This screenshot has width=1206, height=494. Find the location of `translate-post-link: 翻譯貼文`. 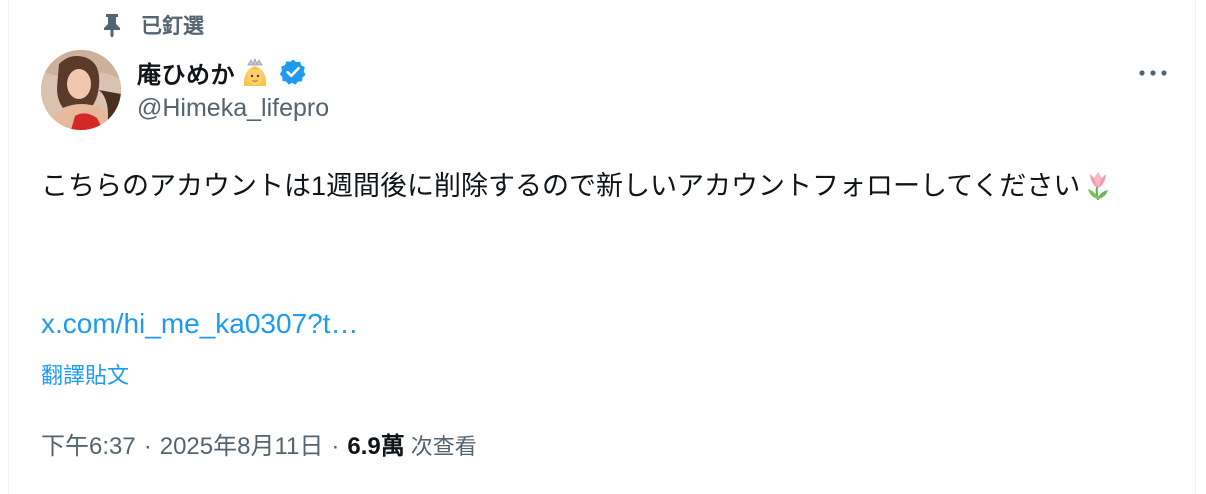

translate-post-link: 翻譯貼文 is located at coordinates (85, 374).